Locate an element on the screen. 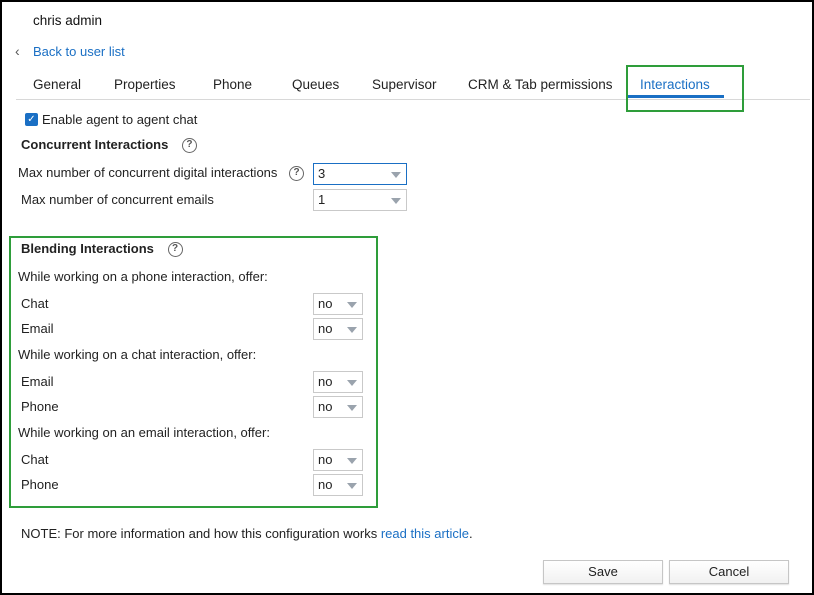  cancel-button: Cancel is located at coordinates (729, 572).